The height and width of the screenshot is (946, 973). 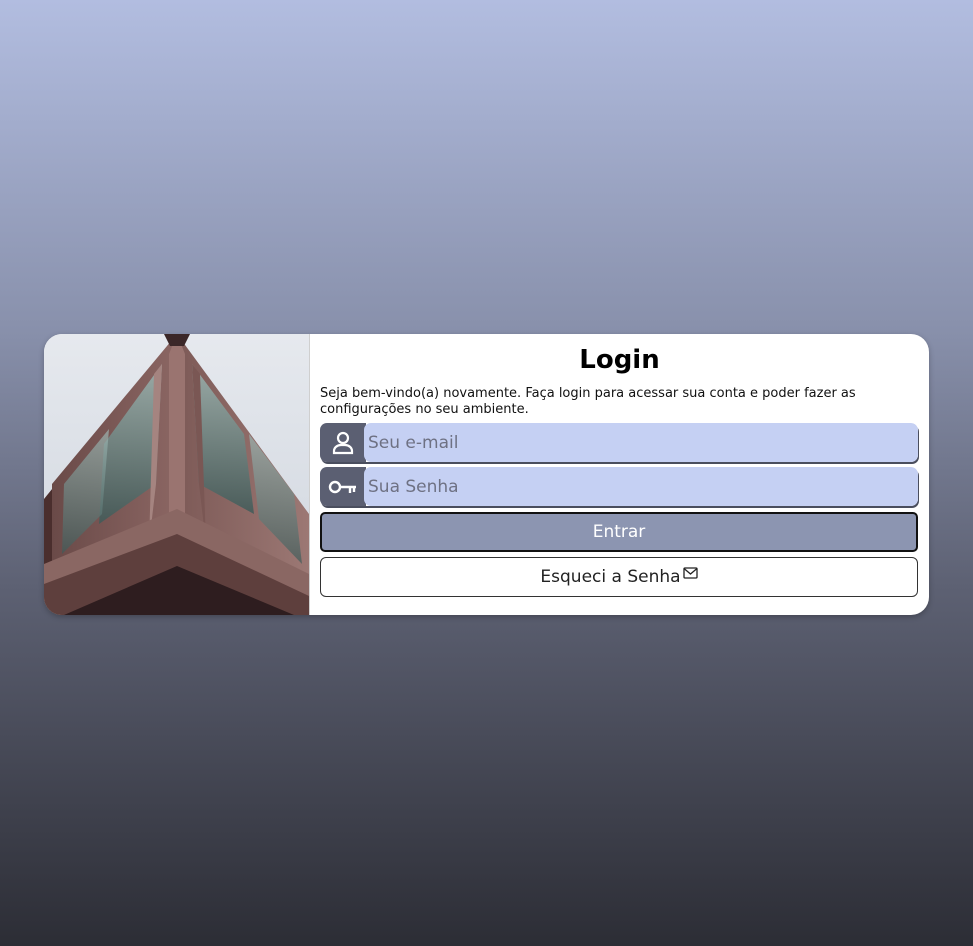 What do you see at coordinates (177, 474) in the screenshot?
I see `building-photo` at bounding box center [177, 474].